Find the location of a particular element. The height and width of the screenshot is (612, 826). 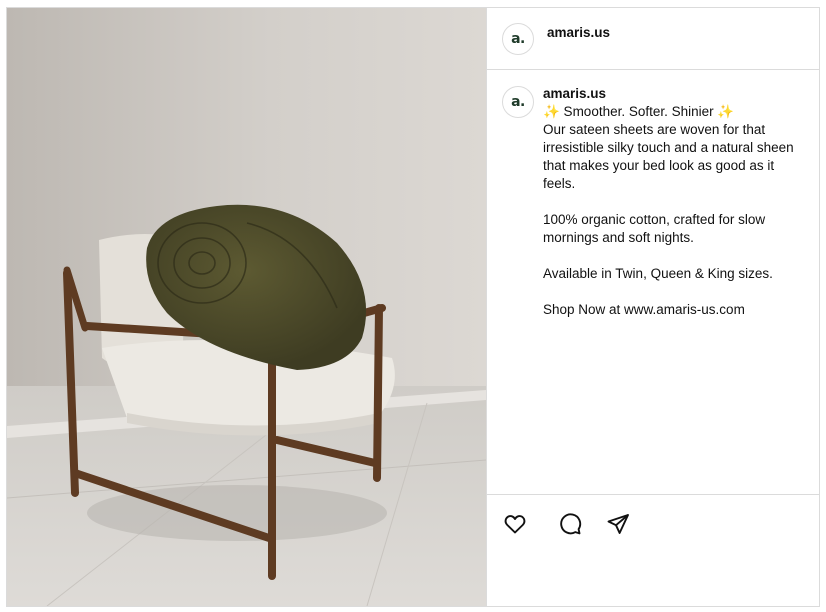

caption-line: Shop Now at www.amaris-us.com is located at coordinates (644, 309).